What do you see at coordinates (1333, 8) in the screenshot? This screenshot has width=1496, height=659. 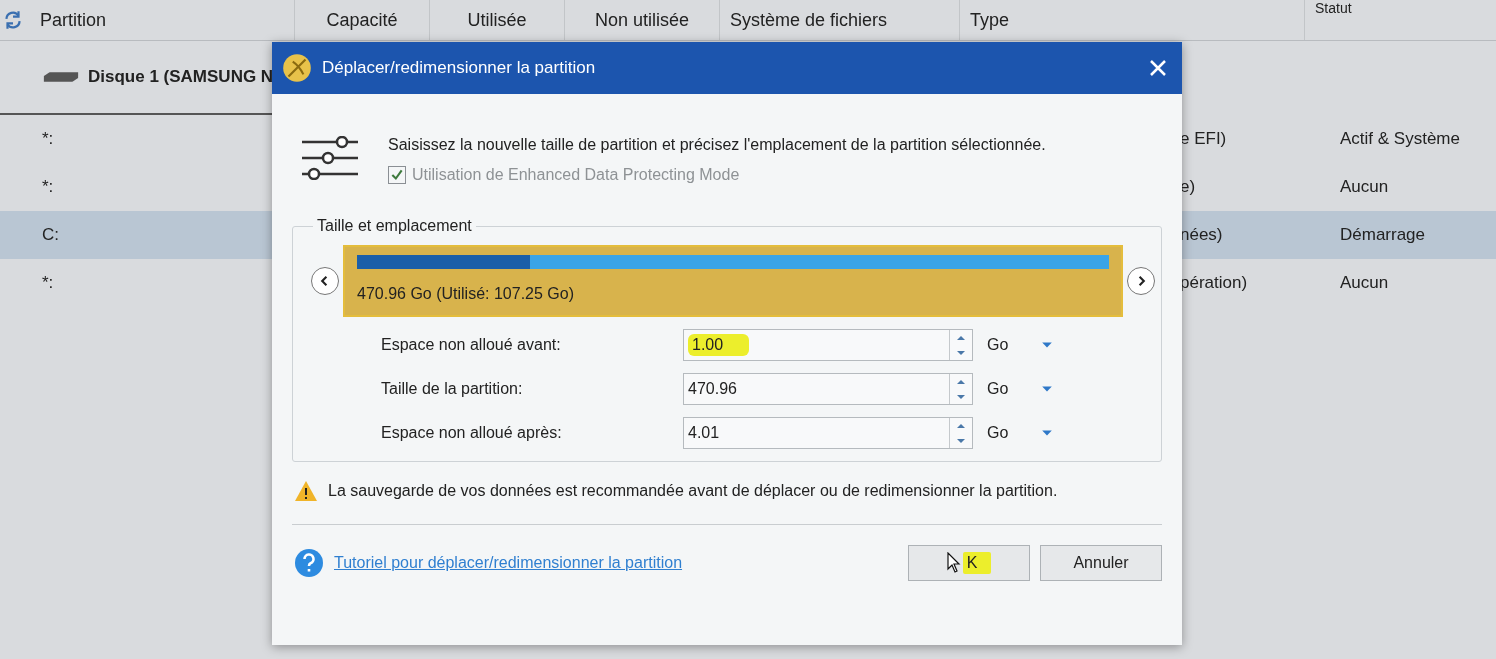 I see `column-header: Statut` at bounding box center [1333, 8].